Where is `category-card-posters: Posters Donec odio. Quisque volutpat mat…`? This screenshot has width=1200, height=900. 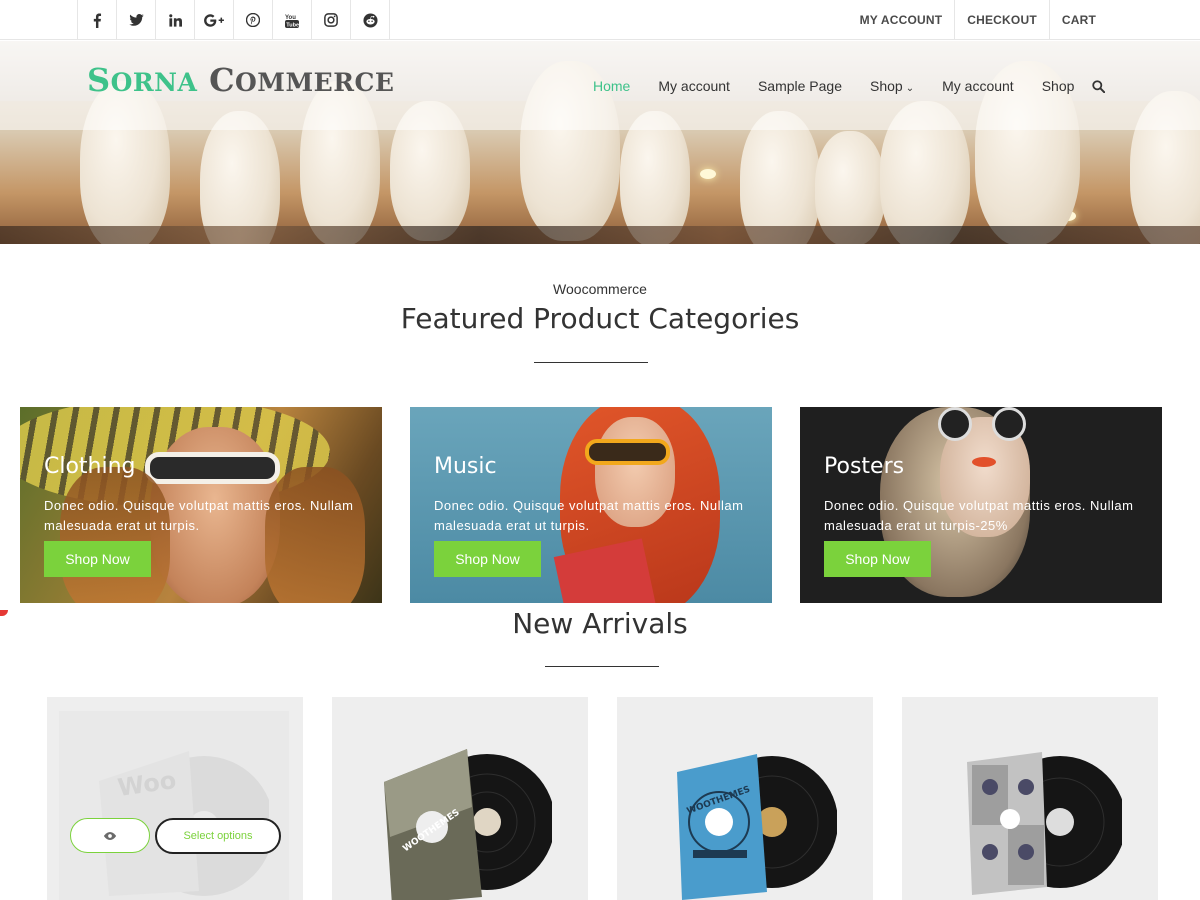
category-card-posters: Posters Donec odio. Quisque volutpat mat… is located at coordinates (981, 505).